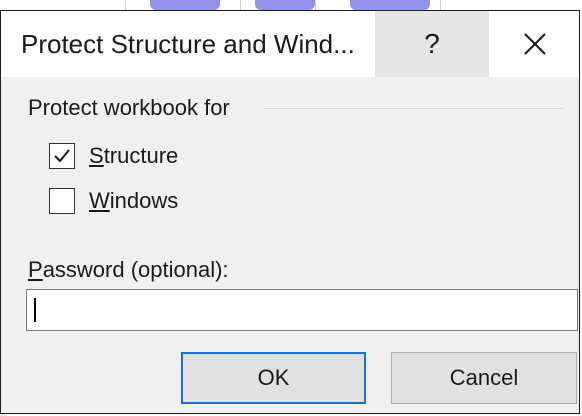  I want to click on help-button: ?, so click(432, 44).